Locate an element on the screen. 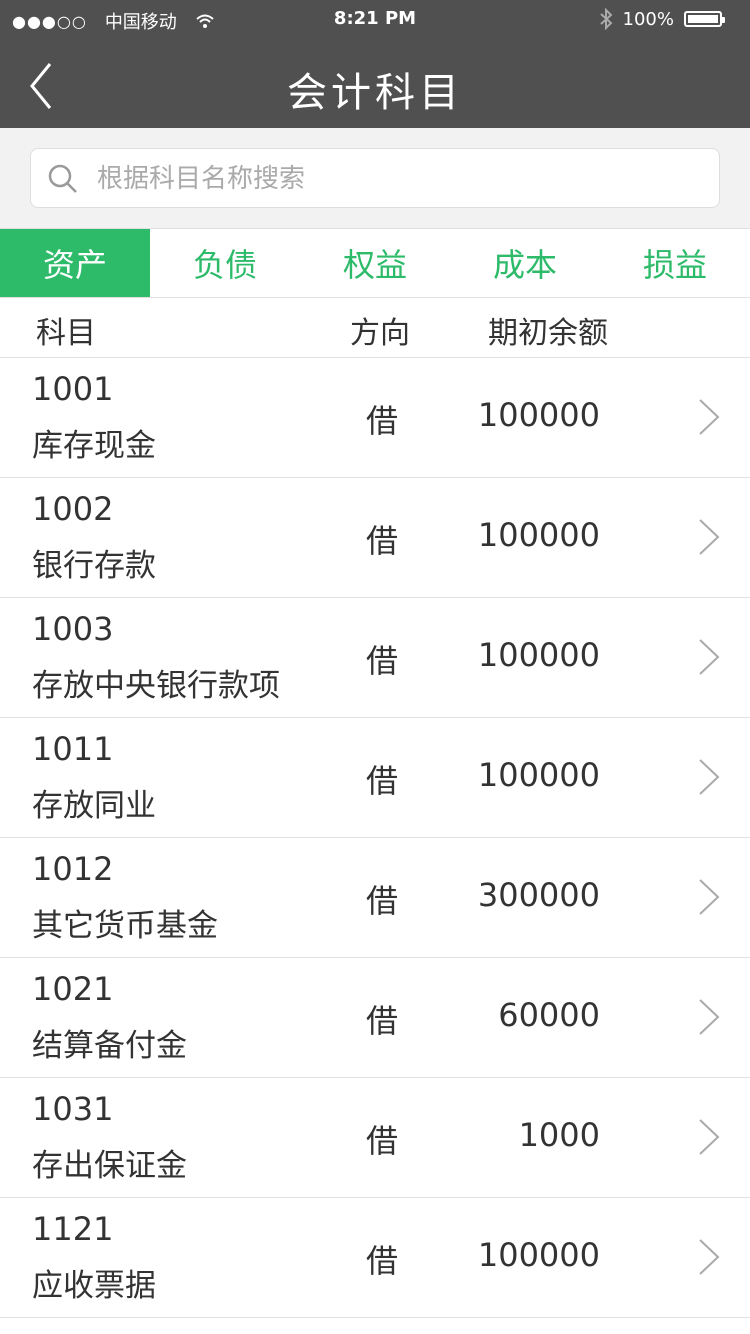 The height and width of the screenshot is (1334, 750). account-code: 1002 is located at coordinates (73, 509).